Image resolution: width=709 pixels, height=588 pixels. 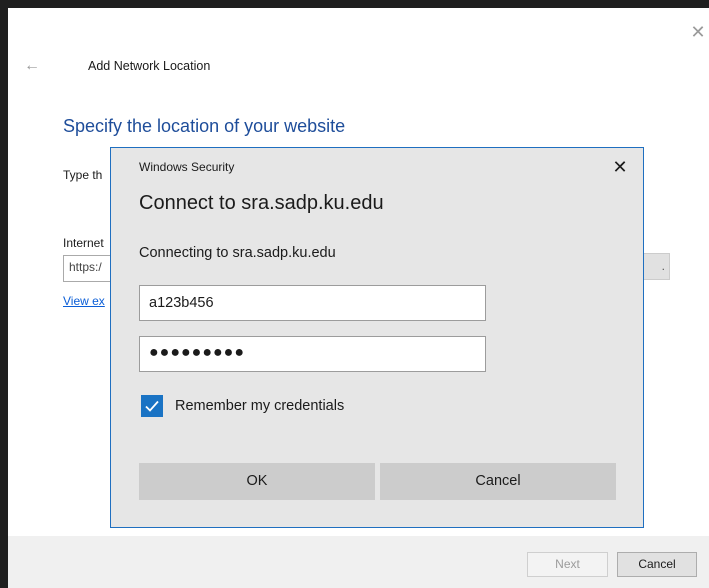 What do you see at coordinates (620, 167) in the screenshot?
I see `dialog-close-icon: ✕` at bounding box center [620, 167].